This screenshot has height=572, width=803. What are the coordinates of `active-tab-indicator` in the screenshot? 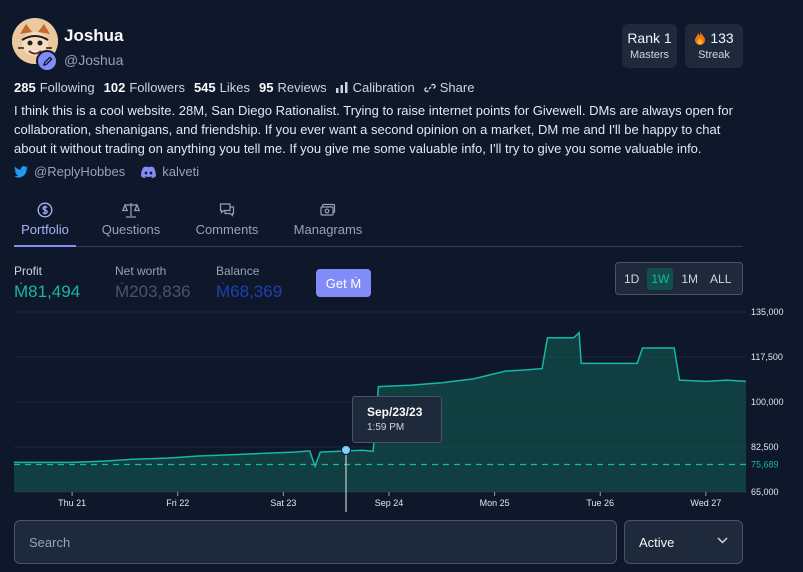 It's located at (45, 246).